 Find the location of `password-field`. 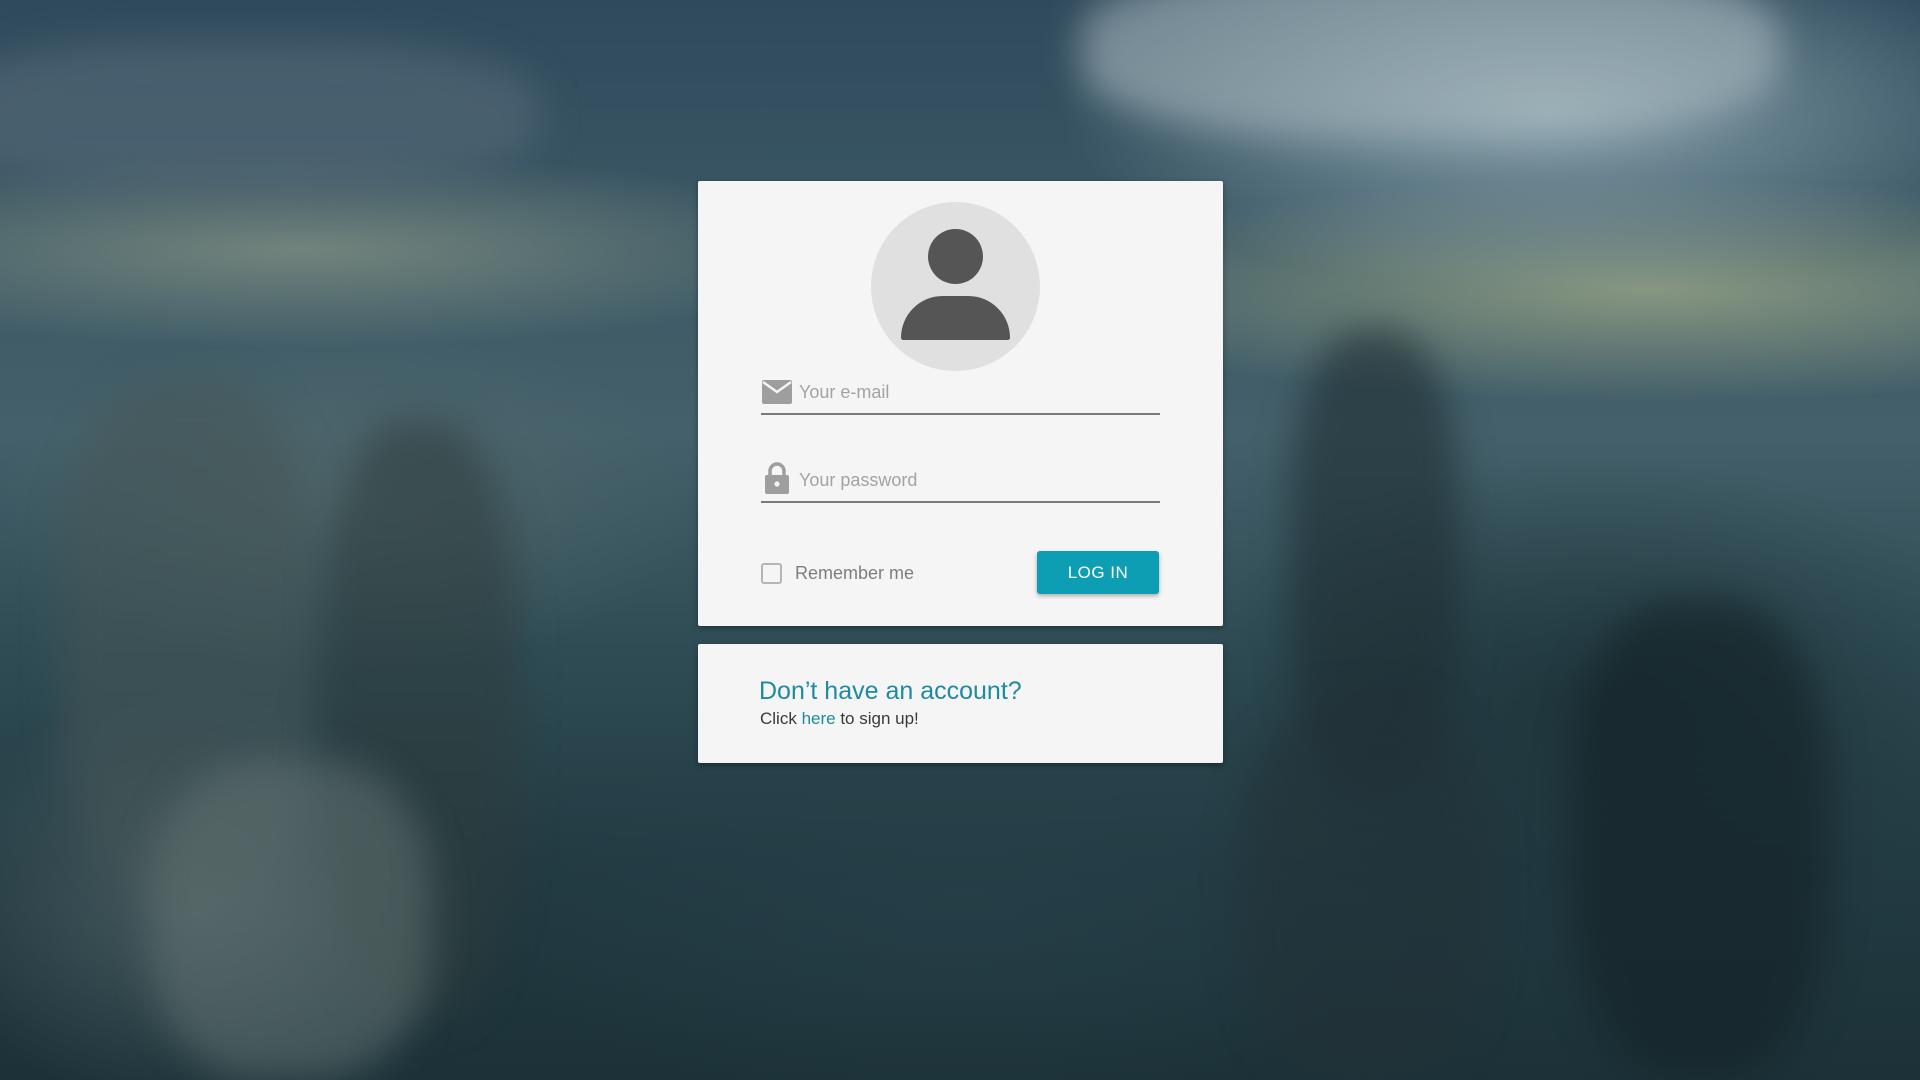

password-field is located at coordinates (960, 481).